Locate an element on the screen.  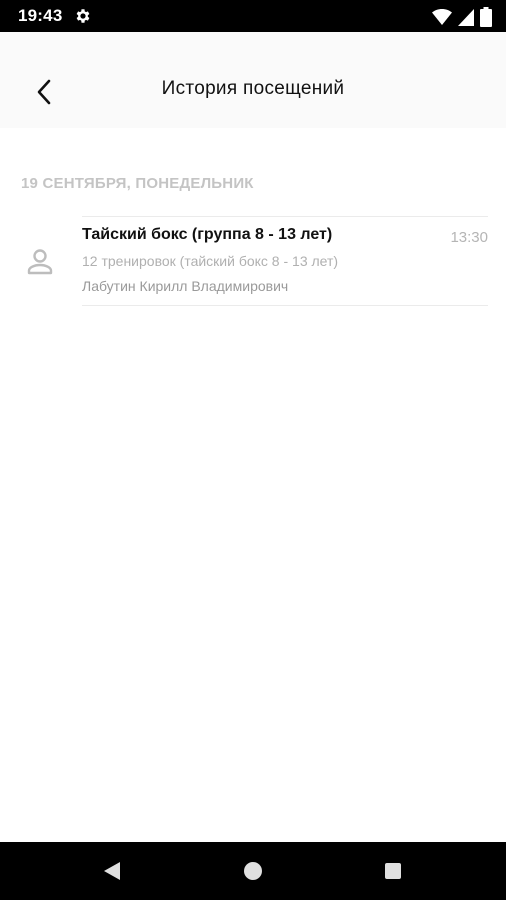
wifi-icon is located at coordinates (442, 17).